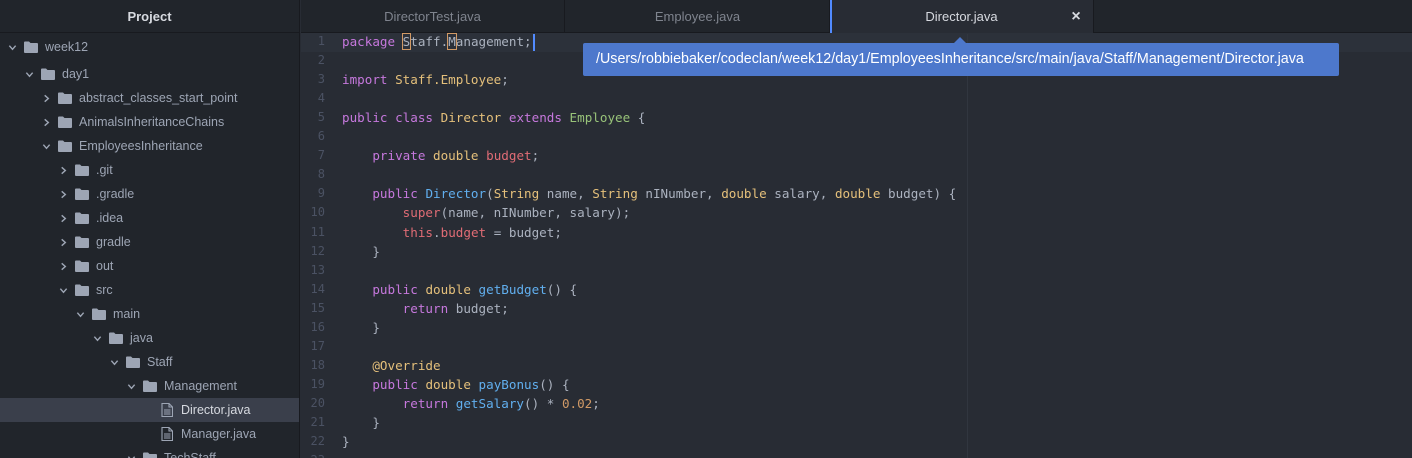 The width and height of the screenshot is (1412, 458). Describe the element at coordinates (149, 386) in the screenshot. I see `tree-folder-item: Management` at that location.